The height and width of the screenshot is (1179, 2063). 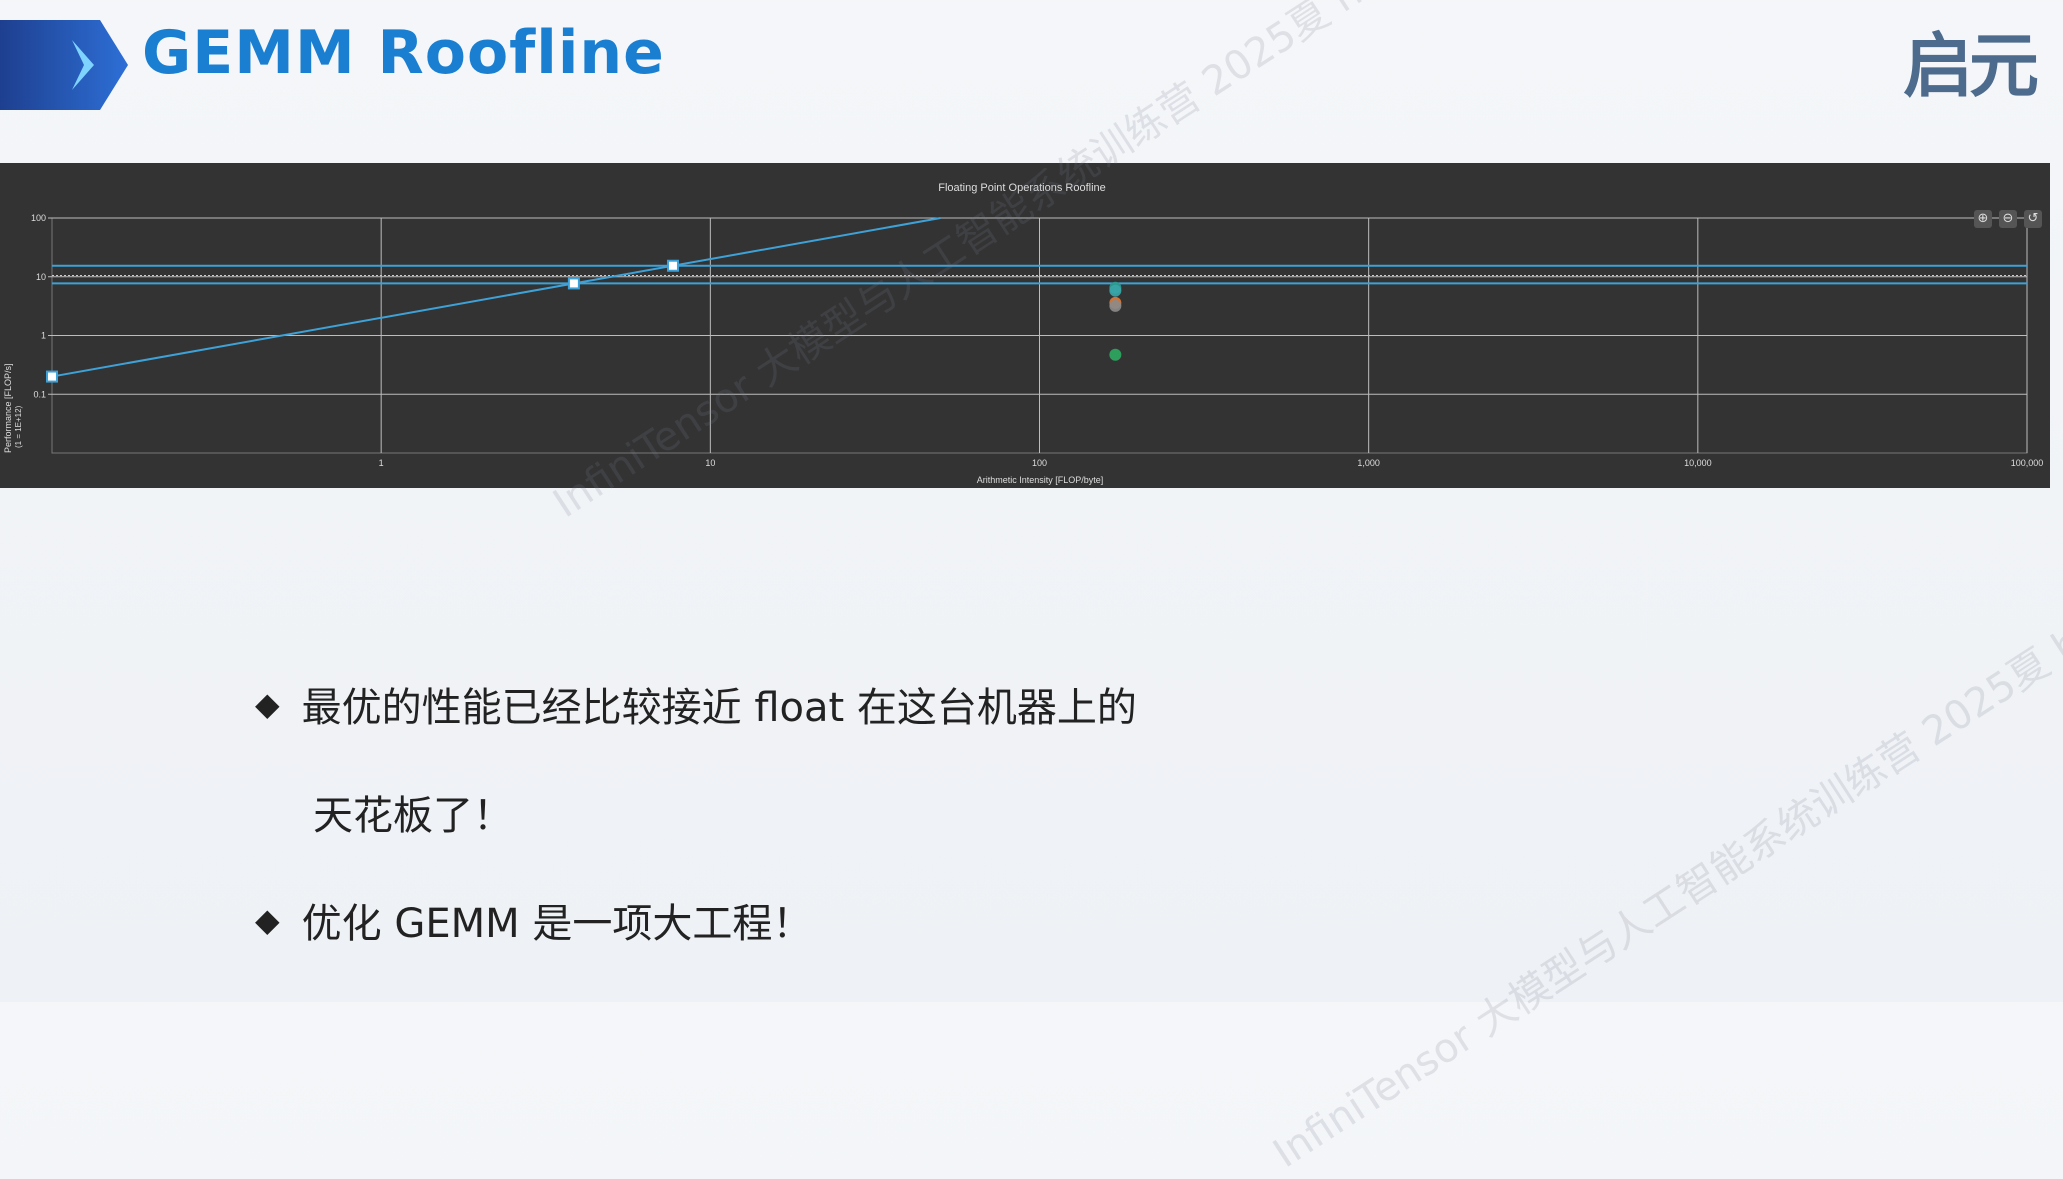 What do you see at coordinates (38, 218) in the screenshot?
I see `y-tick-label: 100` at bounding box center [38, 218].